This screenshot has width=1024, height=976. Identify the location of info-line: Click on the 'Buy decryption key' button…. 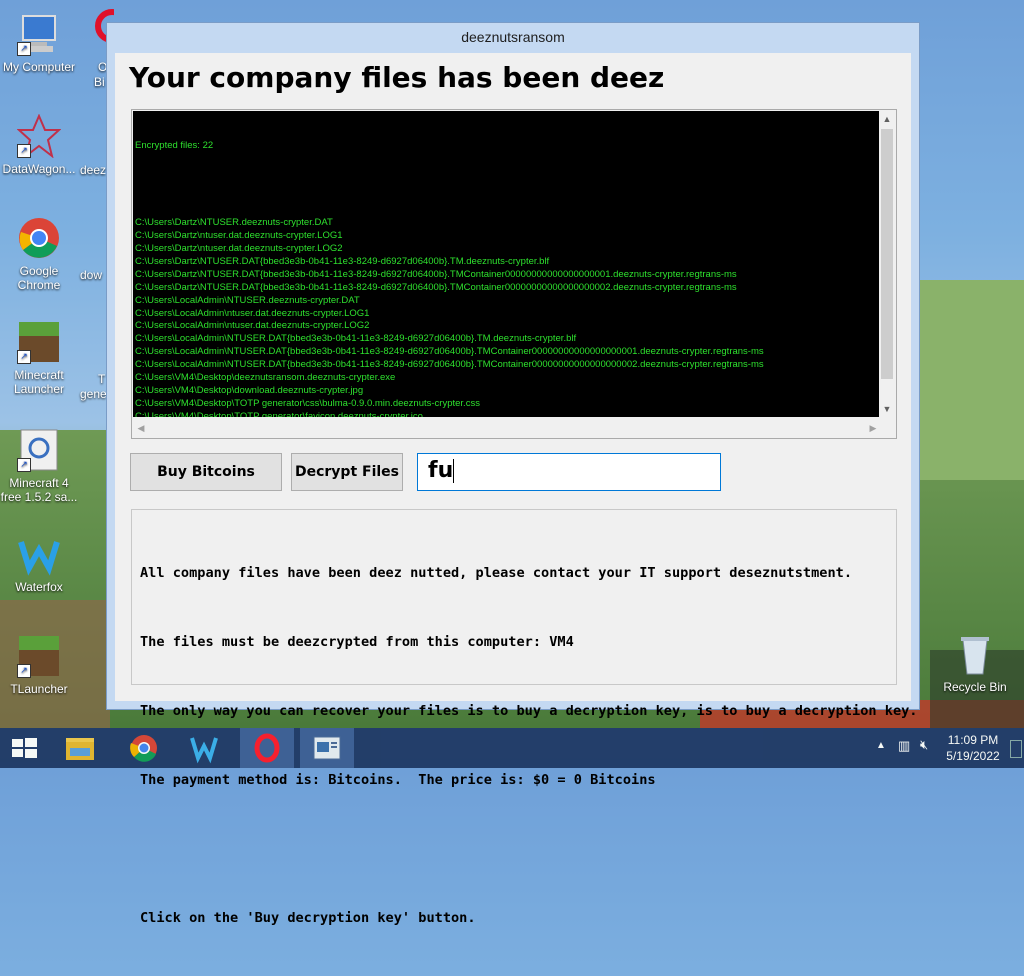
(308, 918).